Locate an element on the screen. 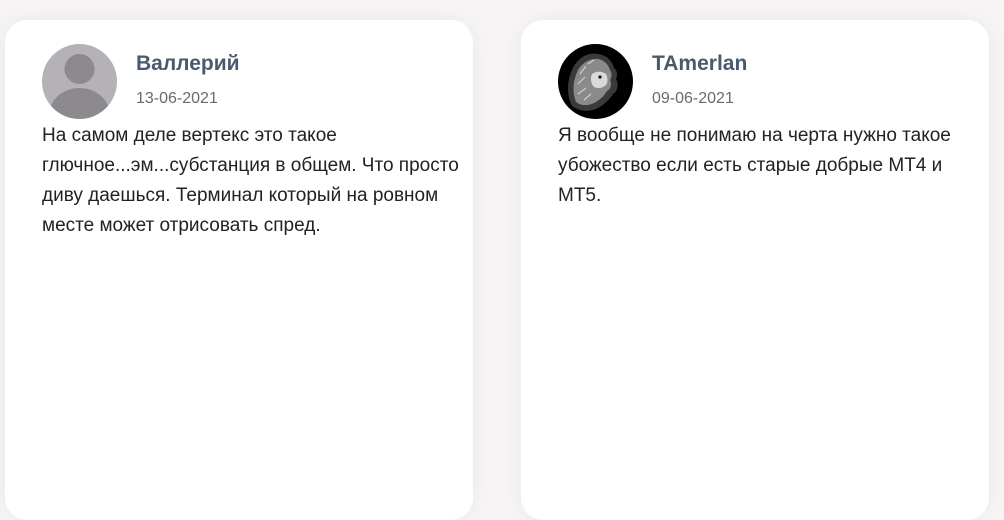 The height and width of the screenshot is (520, 1004). review-author: Валлерий is located at coordinates (188, 63).